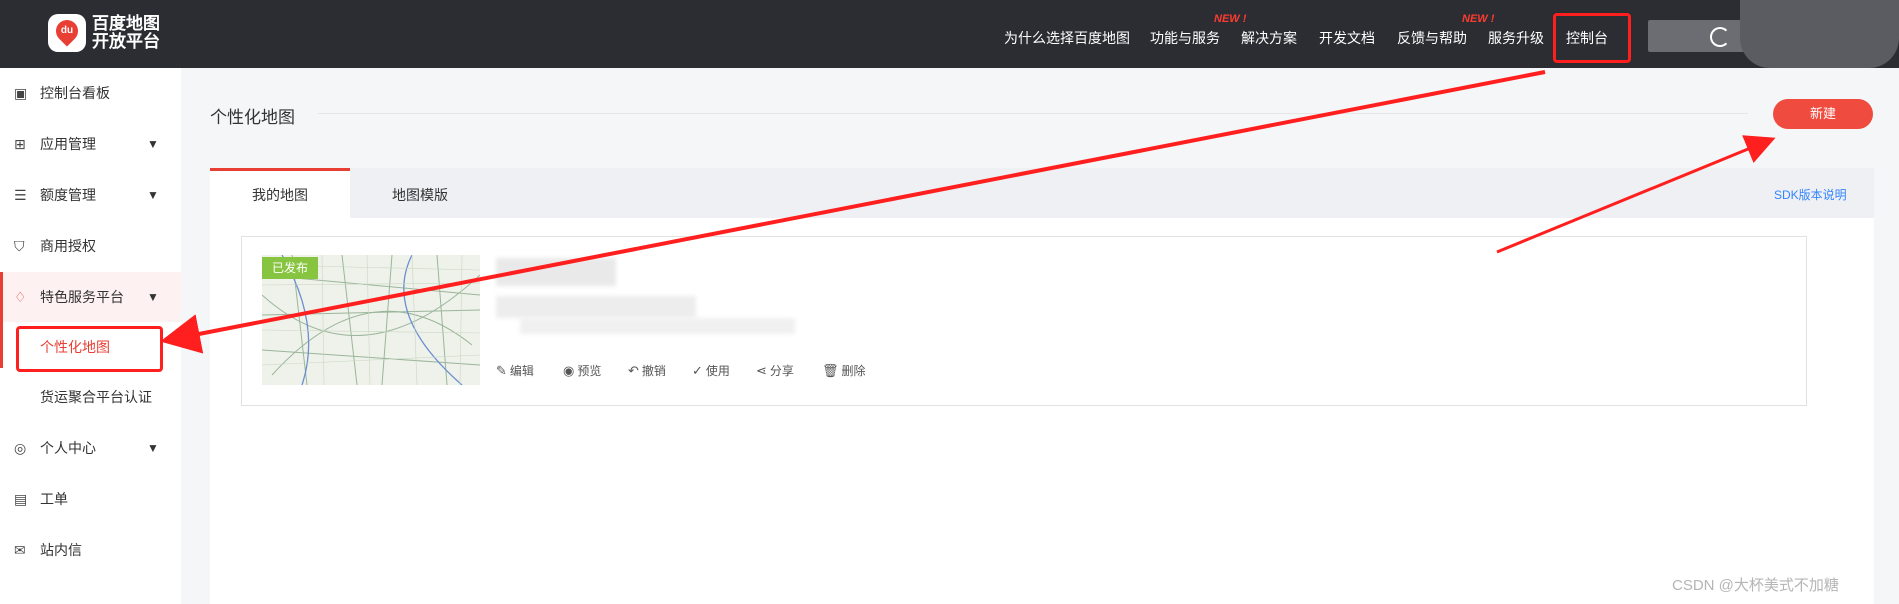 This screenshot has width=1899, height=604. I want to click on nav-solutions: 解决方案, so click(1269, 38).